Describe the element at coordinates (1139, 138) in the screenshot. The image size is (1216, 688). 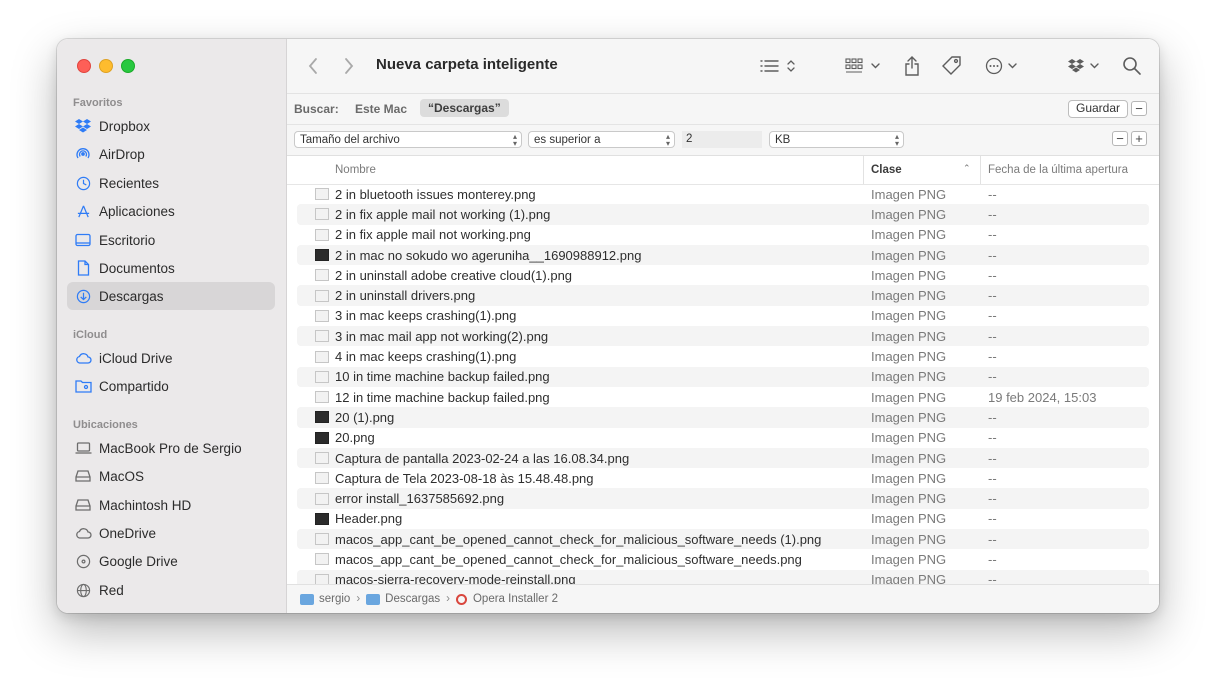
I see `add-criteria-button: +` at that location.